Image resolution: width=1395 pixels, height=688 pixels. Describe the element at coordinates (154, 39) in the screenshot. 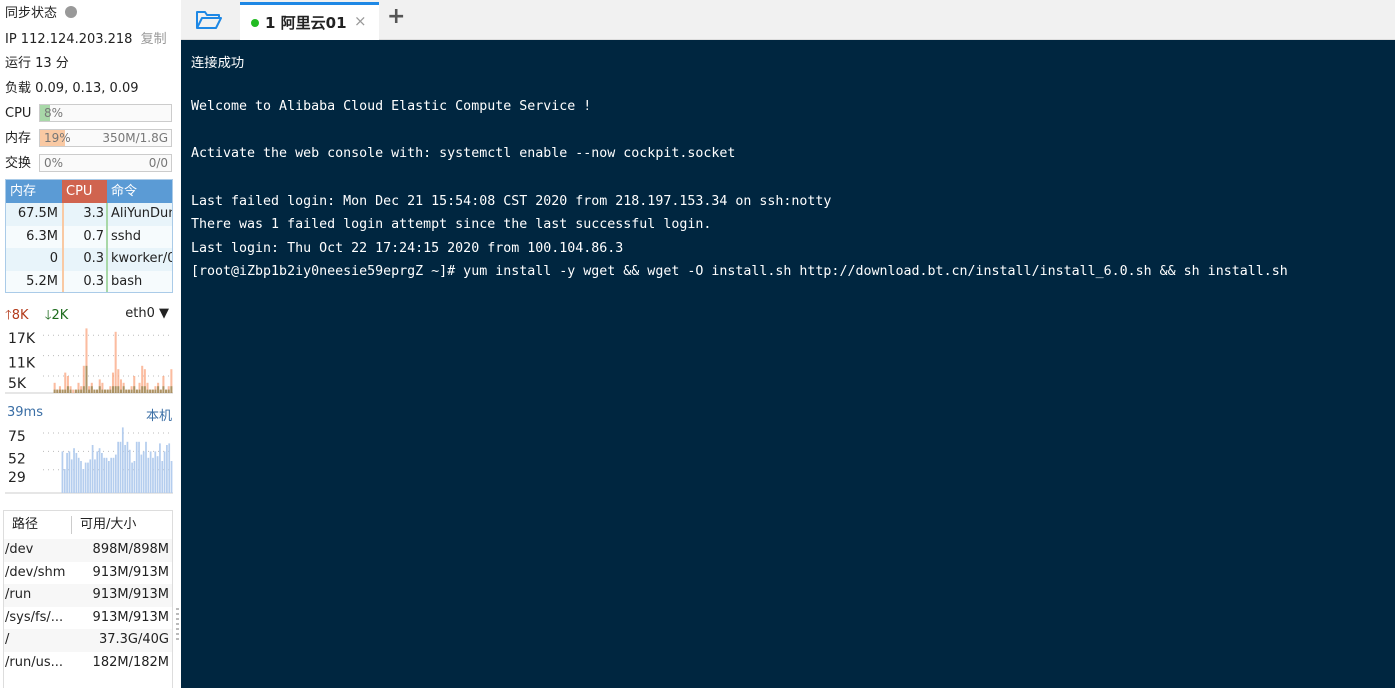

I see `copy-ip-button: 复制` at that location.